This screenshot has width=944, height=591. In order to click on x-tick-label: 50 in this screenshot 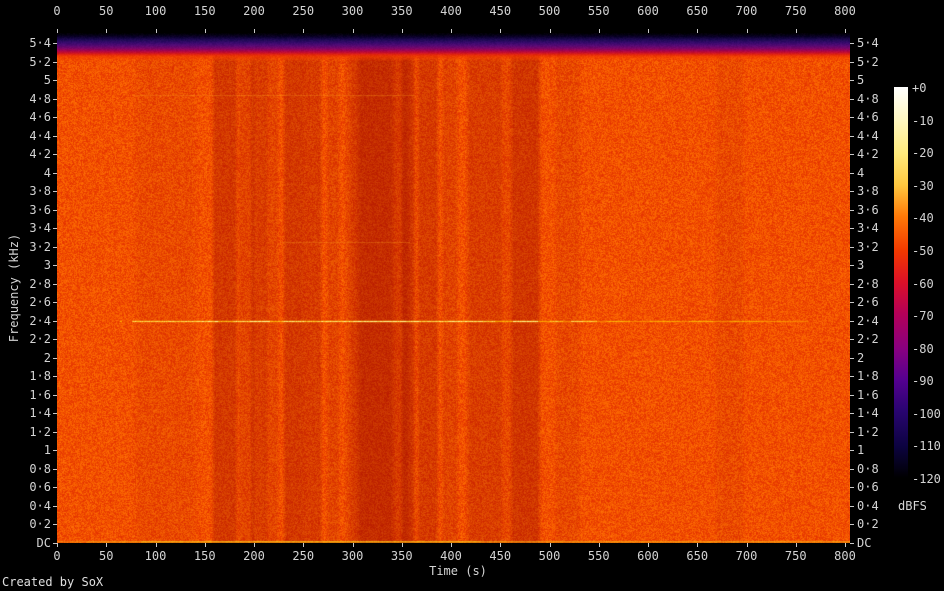, I will do `click(106, 11)`.